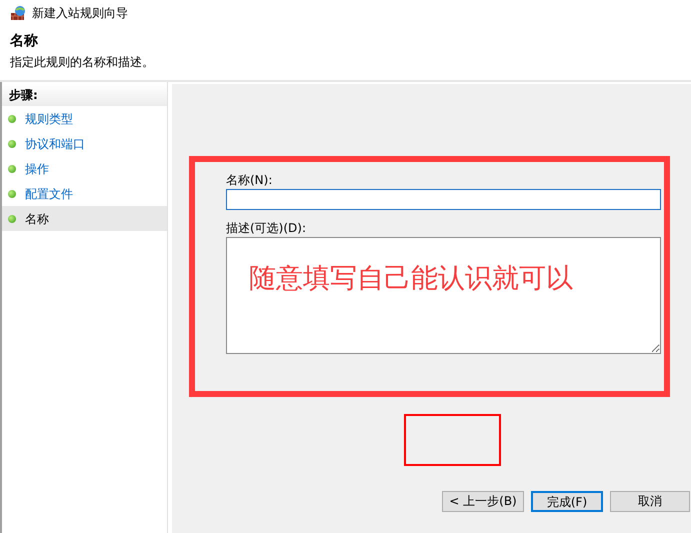 This screenshot has height=533, width=691. What do you see at coordinates (266, 228) in the screenshot?
I see `field-label: 描述(可选)(D):` at bounding box center [266, 228].